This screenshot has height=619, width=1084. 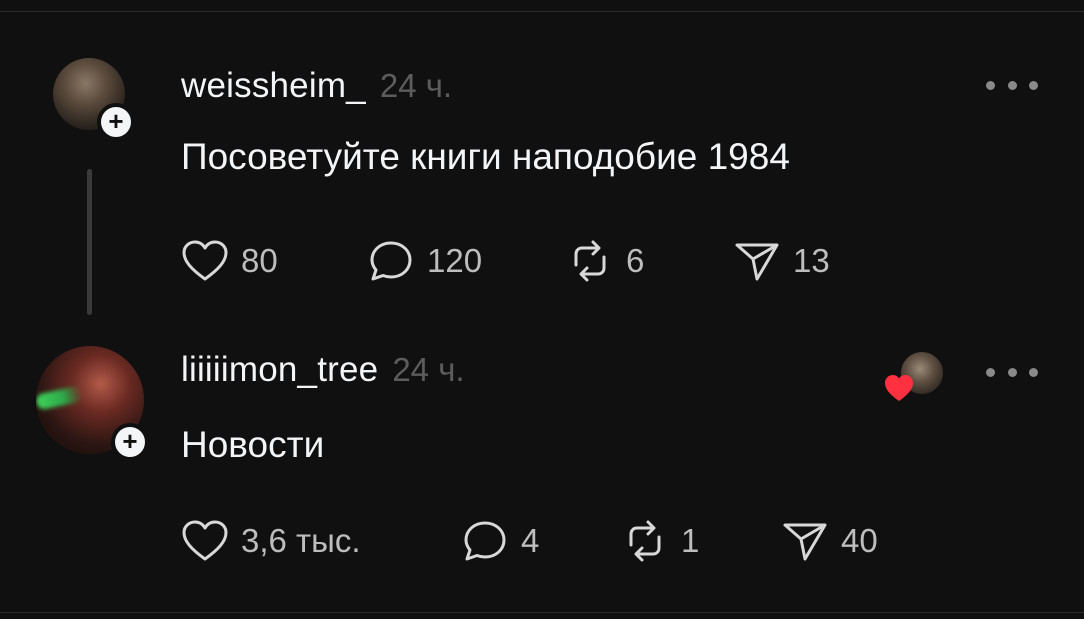 What do you see at coordinates (581, 541) in the screenshot?
I see `post-actions: 3,6 тыс. 4 1 40` at bounding box center [581, 541].